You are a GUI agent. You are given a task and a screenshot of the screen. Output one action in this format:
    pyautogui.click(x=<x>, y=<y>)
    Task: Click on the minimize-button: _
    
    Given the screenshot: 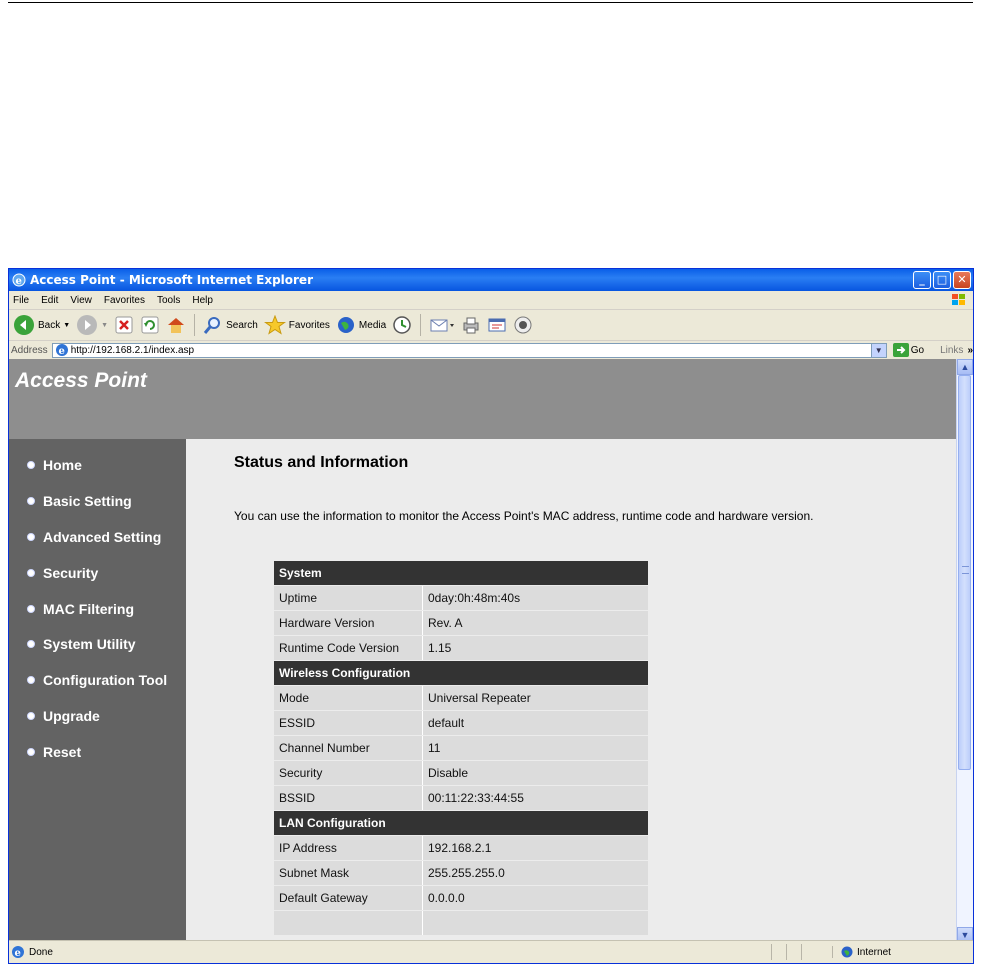 What is the action you would take?
    pyautogui.click(x=922, y=280)
    